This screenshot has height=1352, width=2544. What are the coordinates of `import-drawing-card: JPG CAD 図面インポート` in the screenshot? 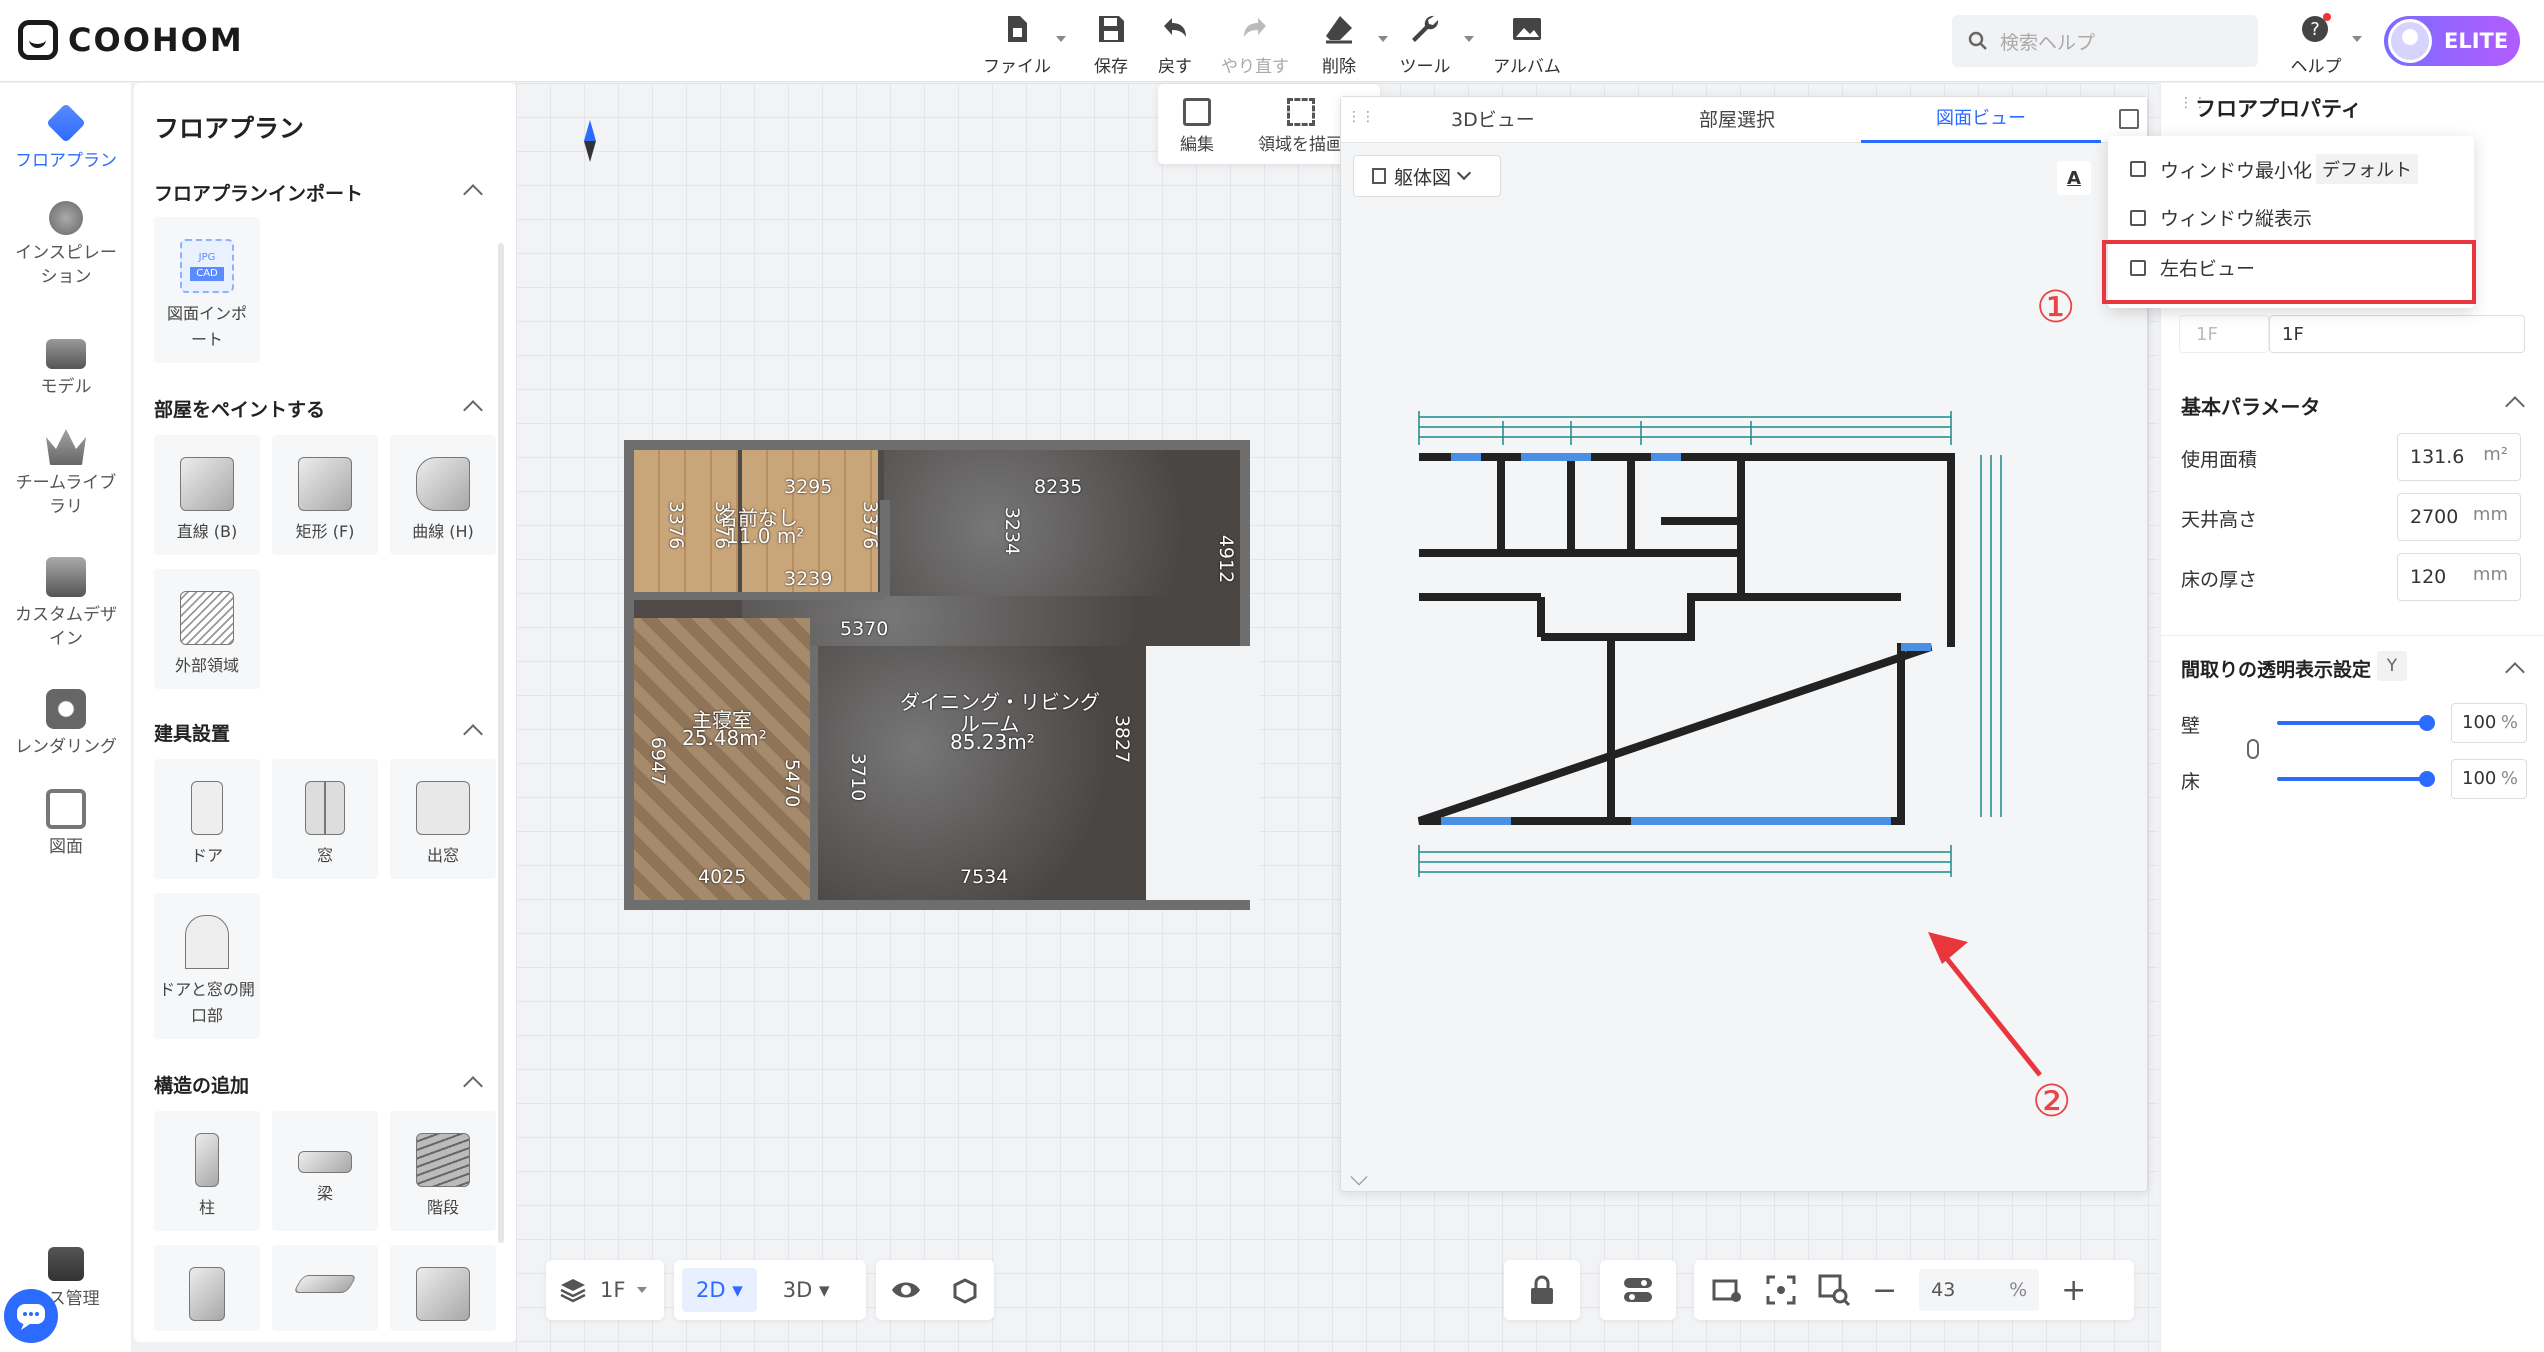 It's located at (207, 290).